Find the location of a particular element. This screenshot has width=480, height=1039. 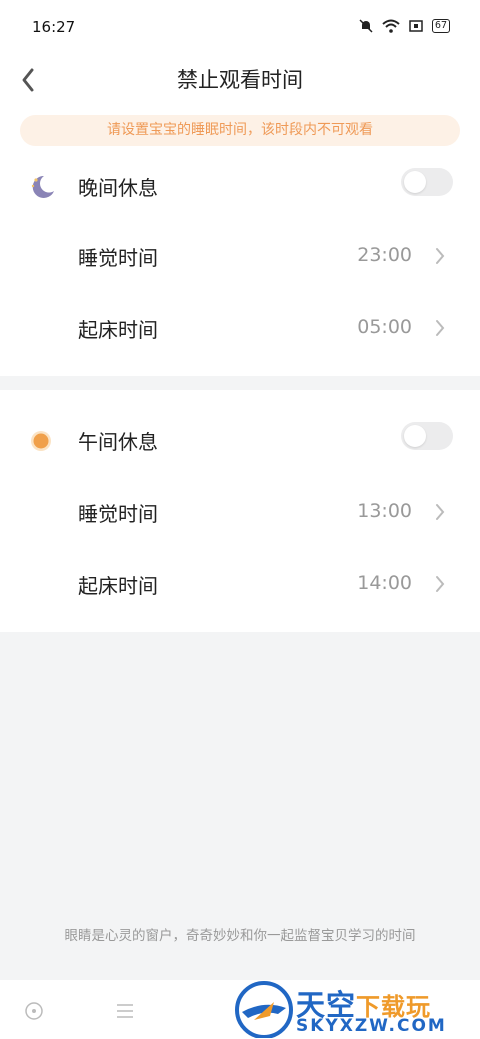

noon-sleep-time-row: 睡觉时间 13:00 is located at coordinates (240, 512).